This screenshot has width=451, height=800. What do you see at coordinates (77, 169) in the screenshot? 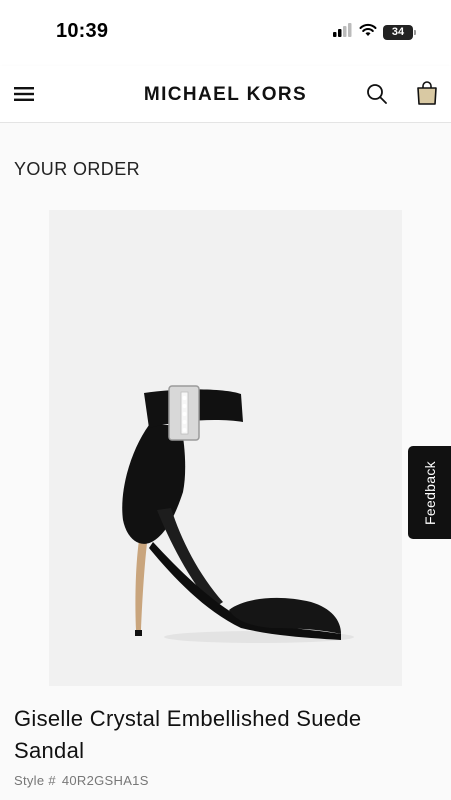
I see `section-title: YOUR ORDER` at bounding box center [77, 169].